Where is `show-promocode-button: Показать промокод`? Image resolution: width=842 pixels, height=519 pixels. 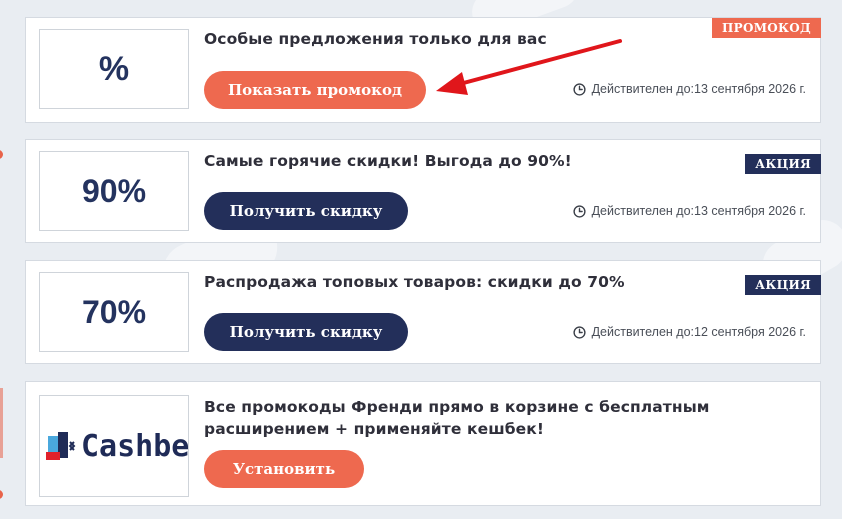
show-promocode-button: Показать промокод is located at coordinates (315, 90).